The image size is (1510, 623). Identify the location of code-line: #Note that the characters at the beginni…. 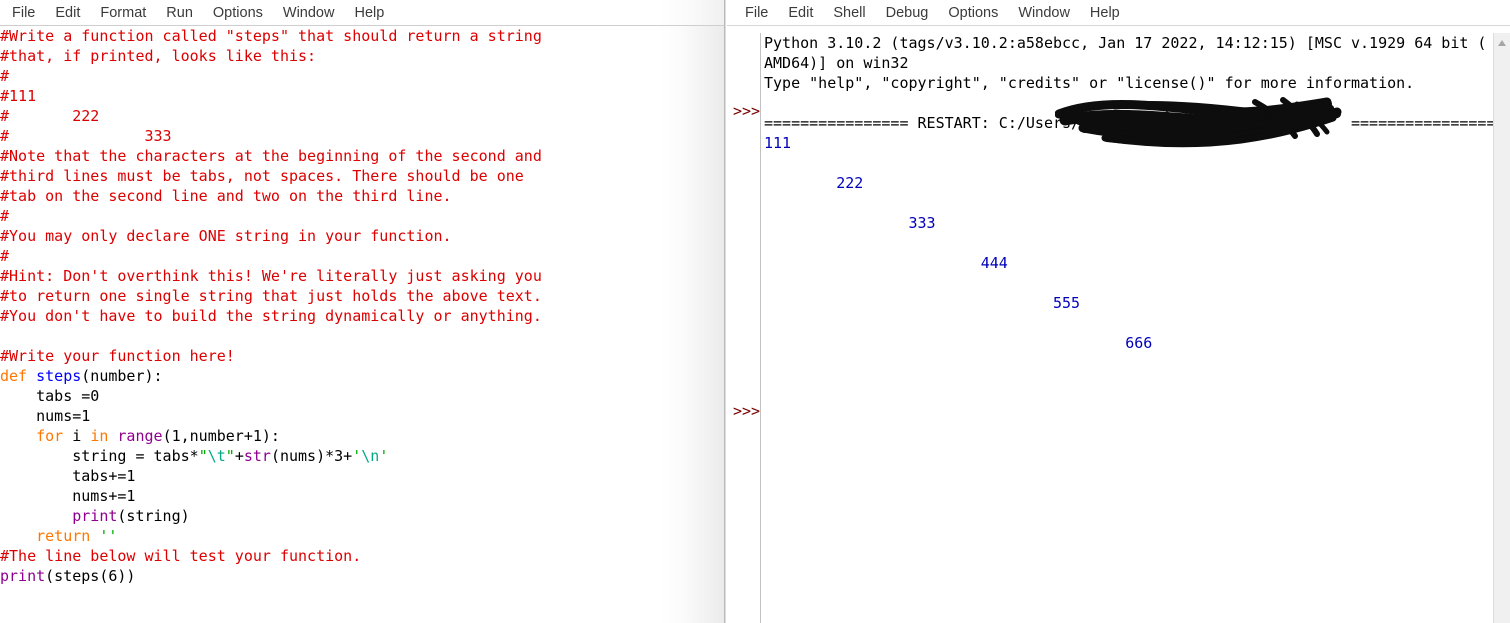
(271, 156).